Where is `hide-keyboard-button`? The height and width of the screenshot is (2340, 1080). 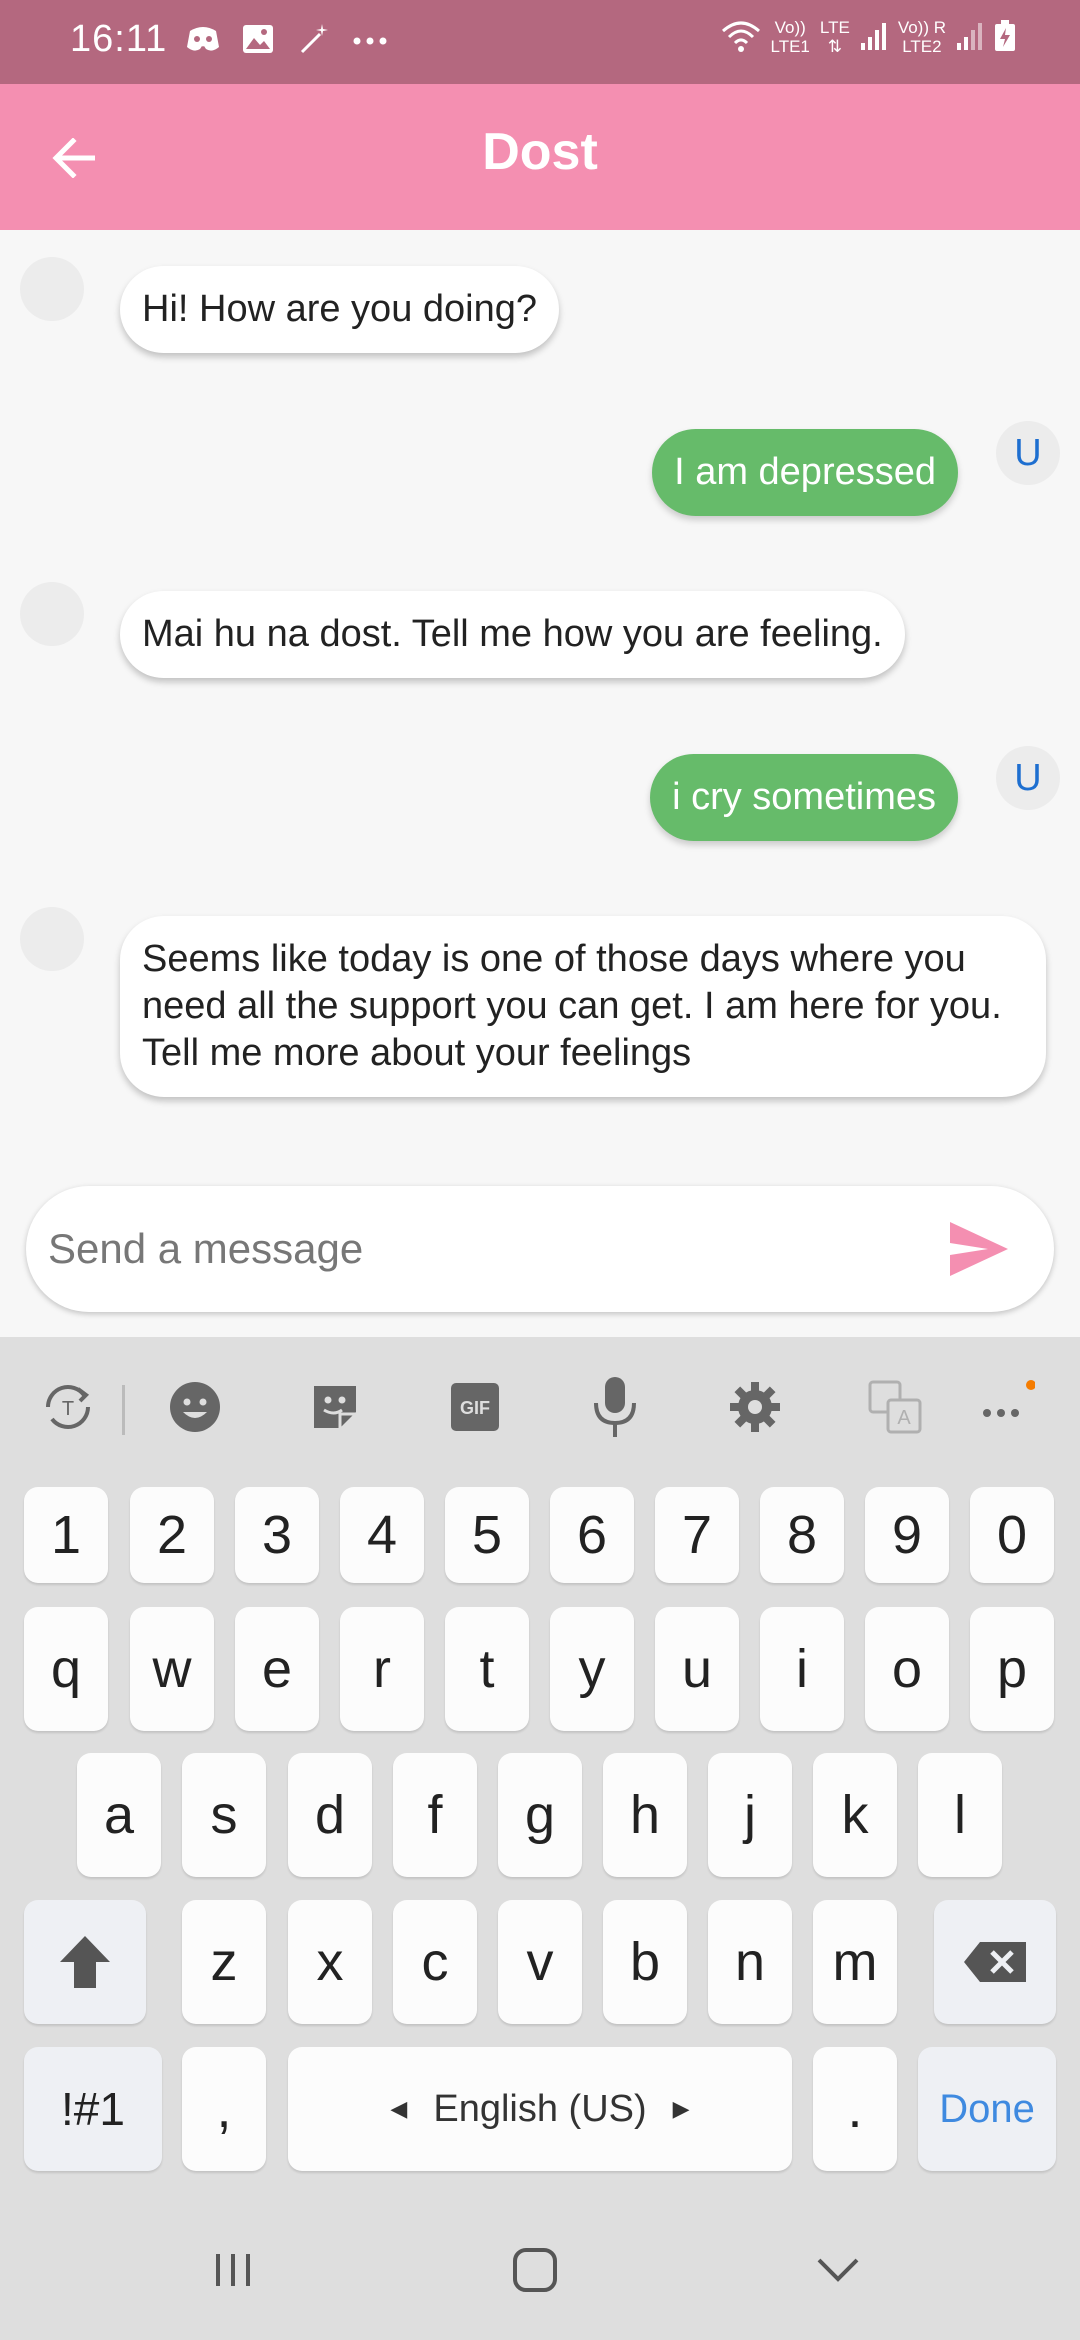 hide-keyboard-button is located at coordinates (838, 2270).